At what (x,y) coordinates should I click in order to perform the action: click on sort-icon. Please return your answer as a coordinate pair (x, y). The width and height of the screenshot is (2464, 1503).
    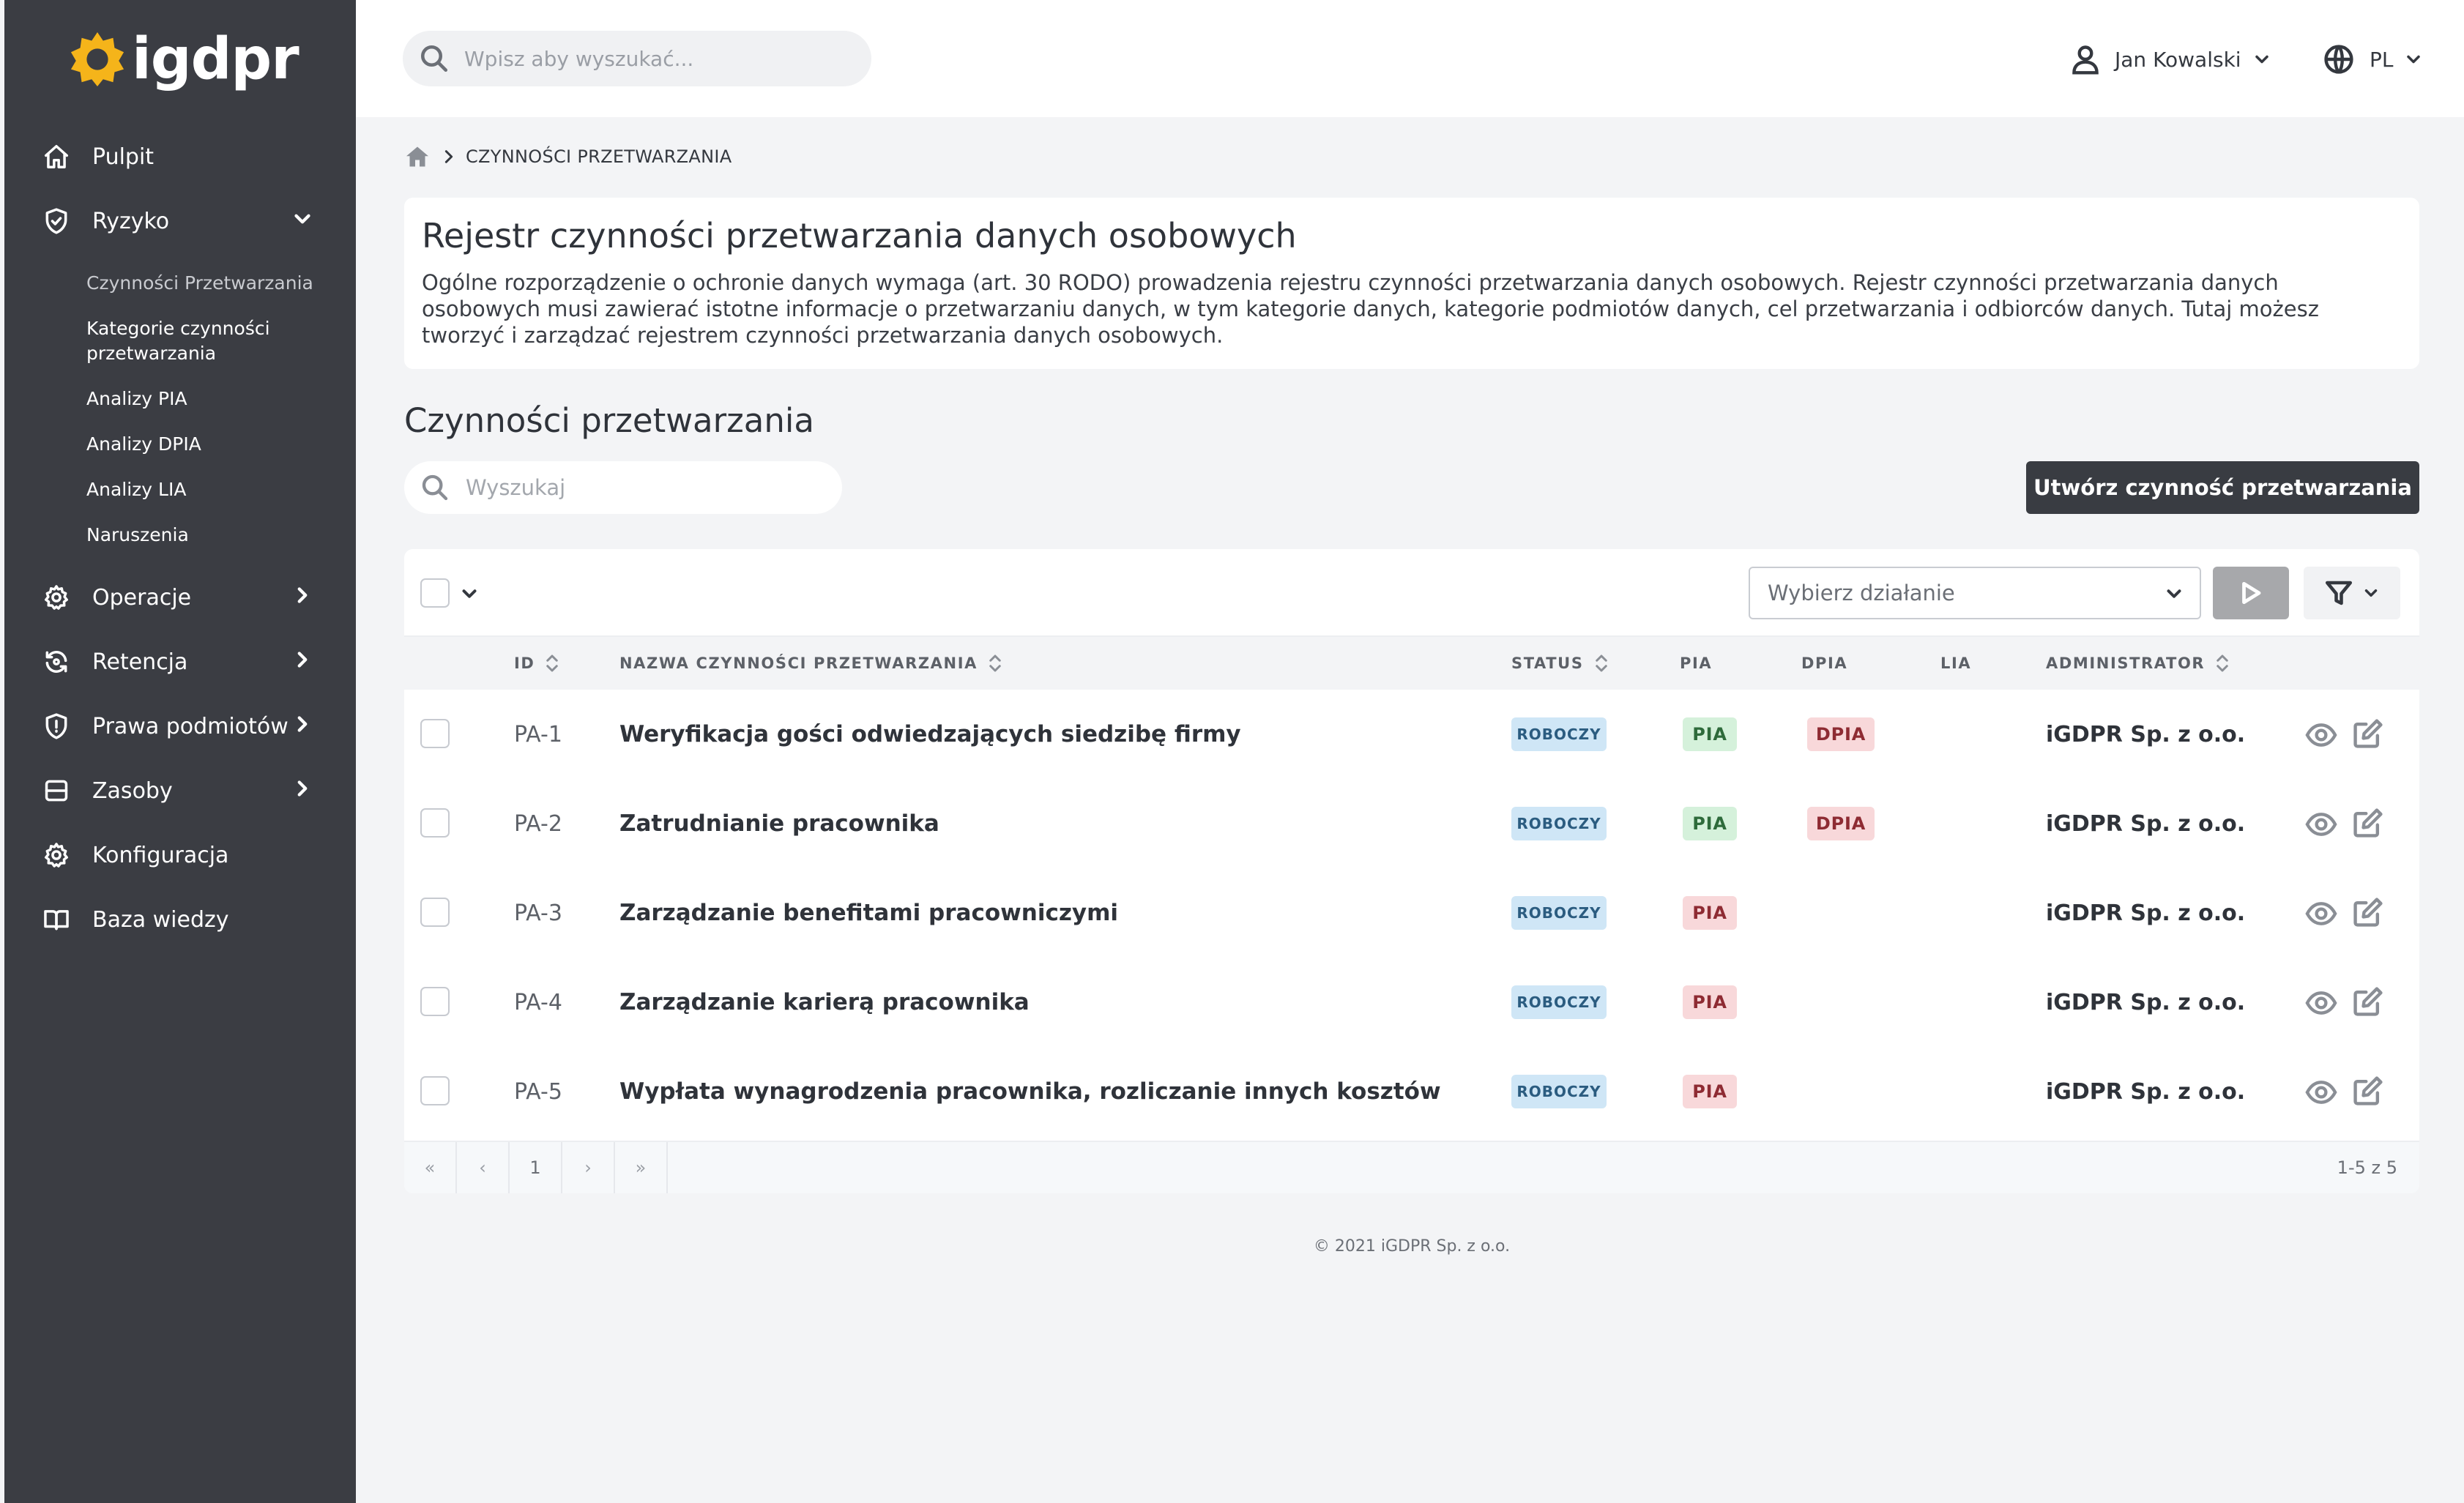
    Looking at the image, I should click on (552, 663).